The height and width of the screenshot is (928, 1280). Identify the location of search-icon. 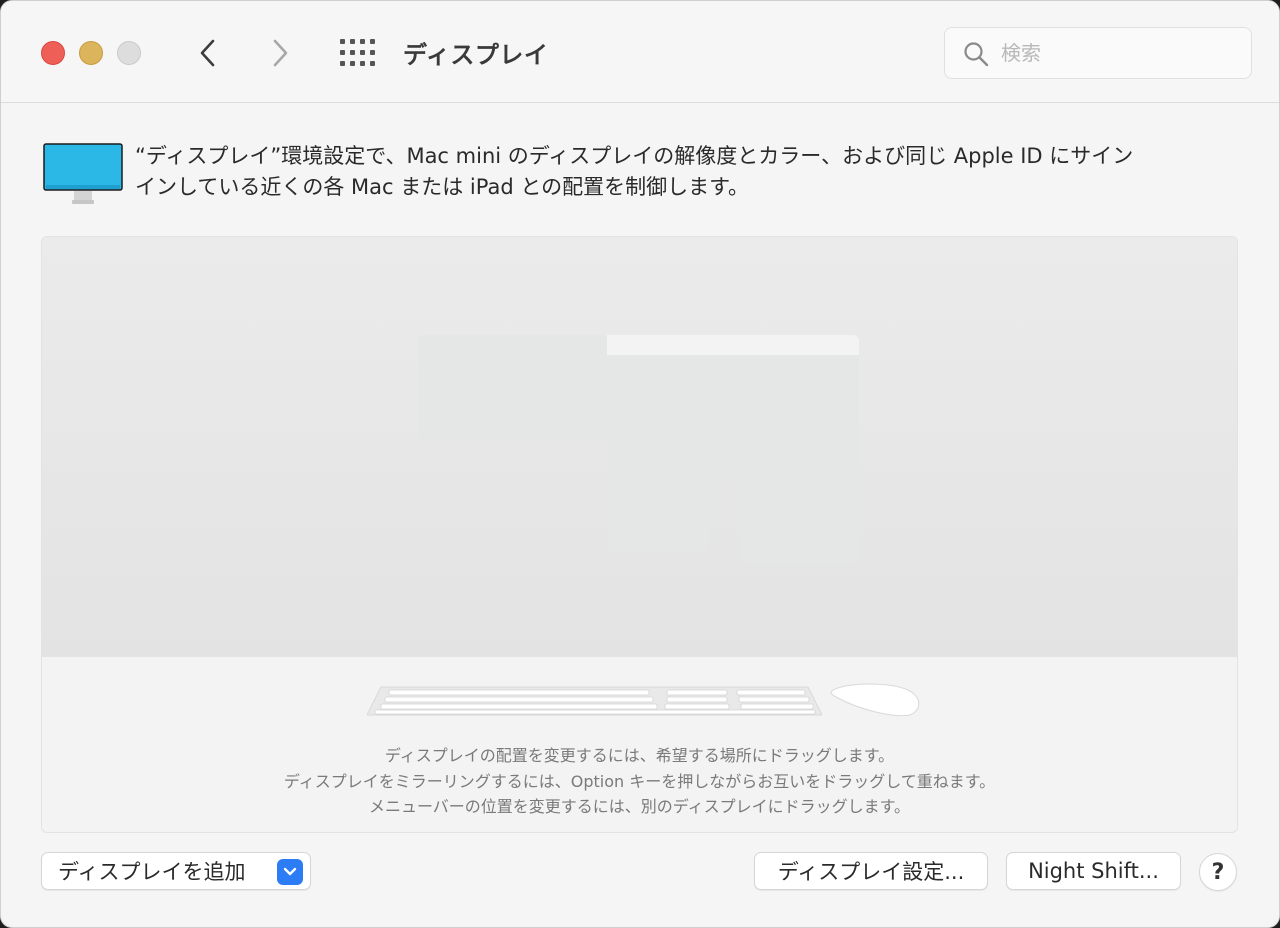
(976, 54).